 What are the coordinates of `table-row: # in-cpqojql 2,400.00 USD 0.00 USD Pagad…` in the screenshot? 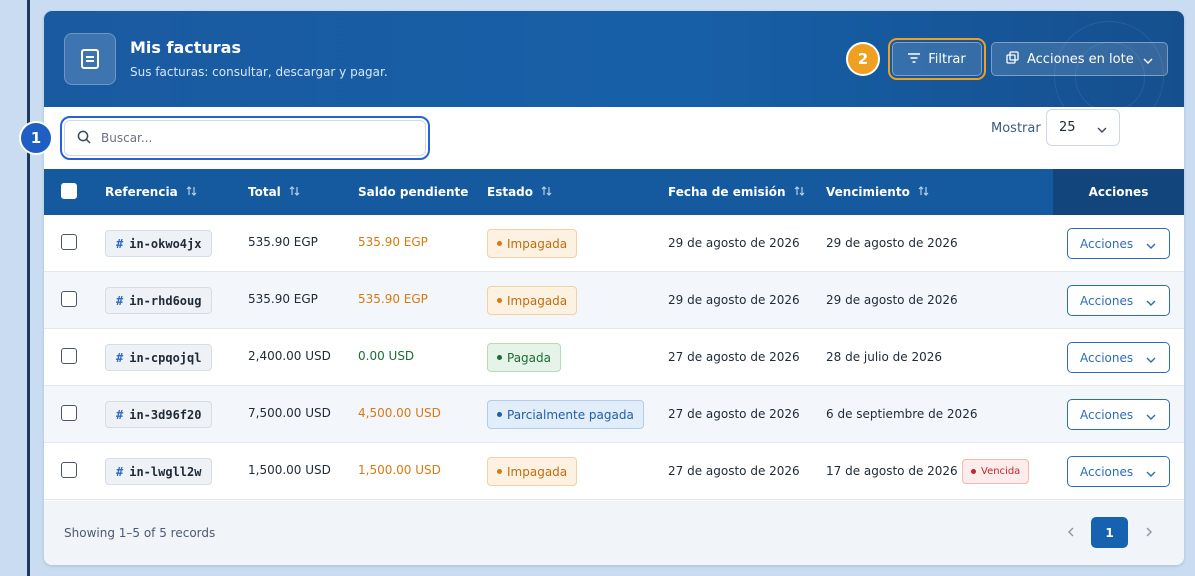 It's located at (614, 357).